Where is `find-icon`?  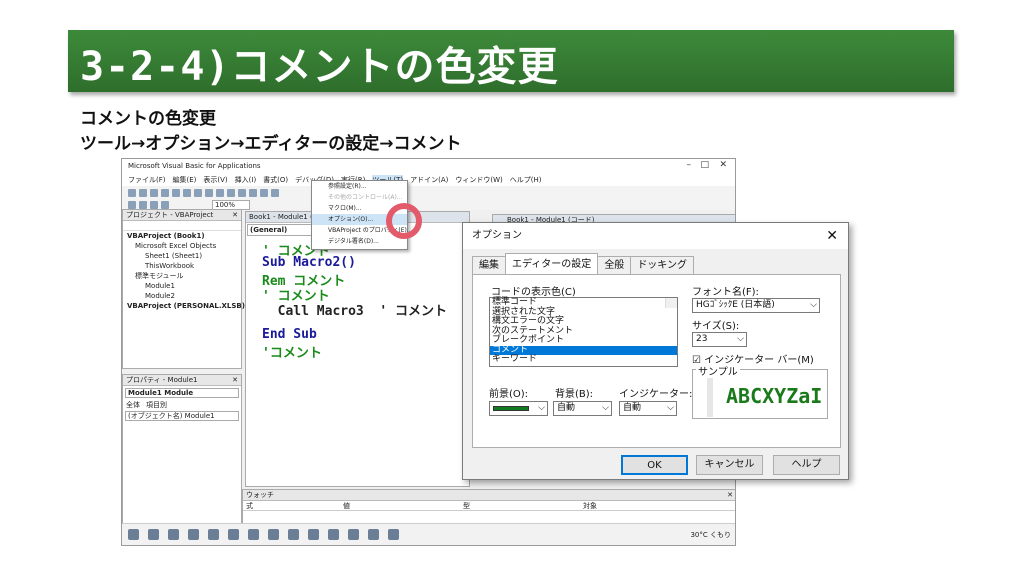 find-icon is located at coordinates (198, 192).